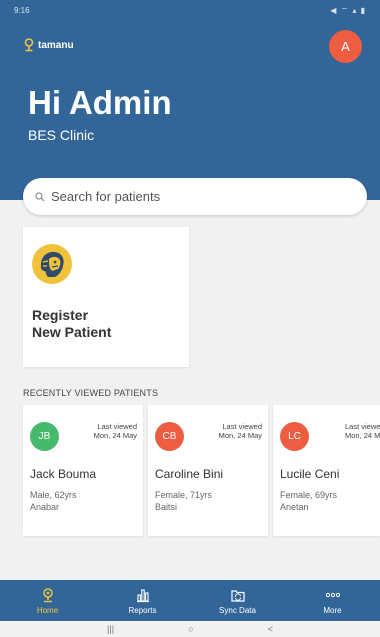  I want to click on patient-avatar: LC, so click(294, 436).